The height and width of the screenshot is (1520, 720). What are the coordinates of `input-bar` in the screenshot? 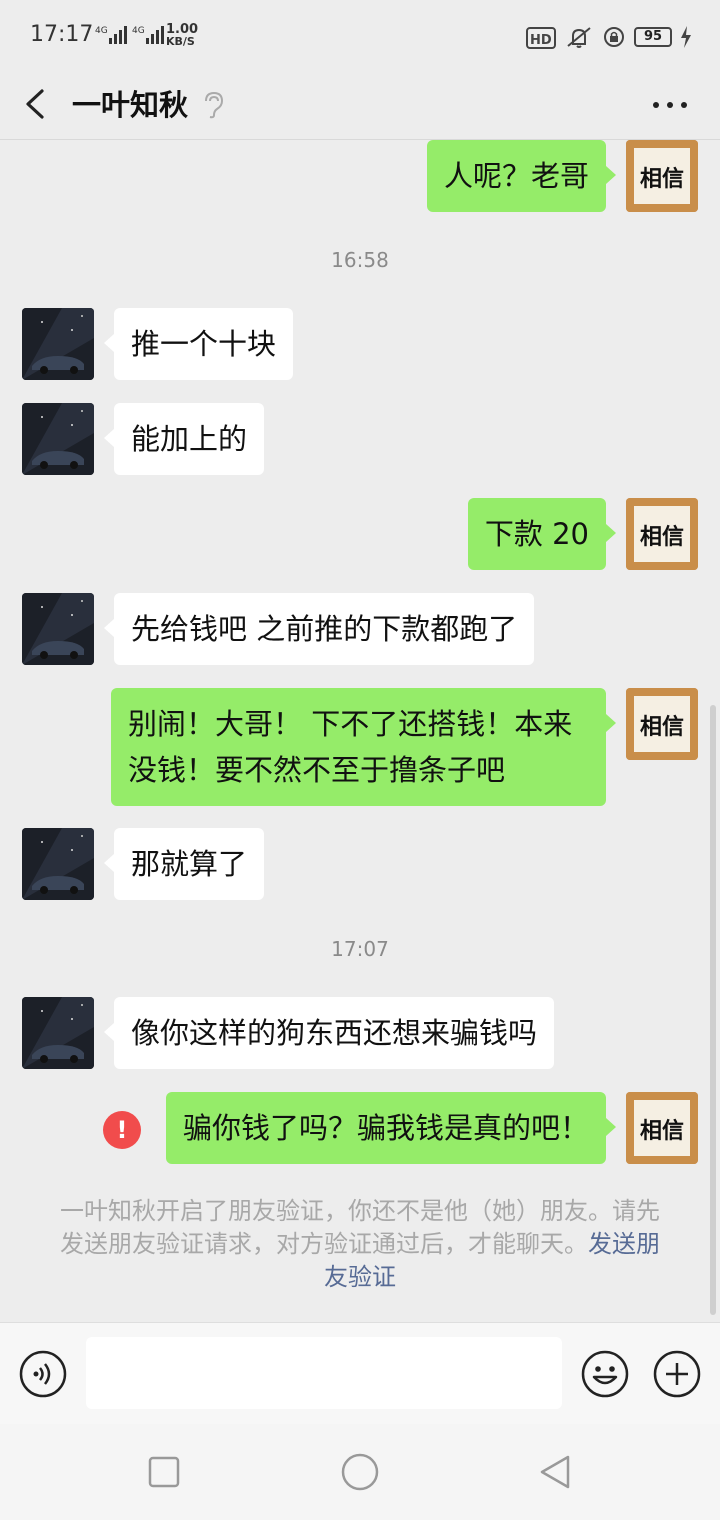 It's located at (360, 1373).